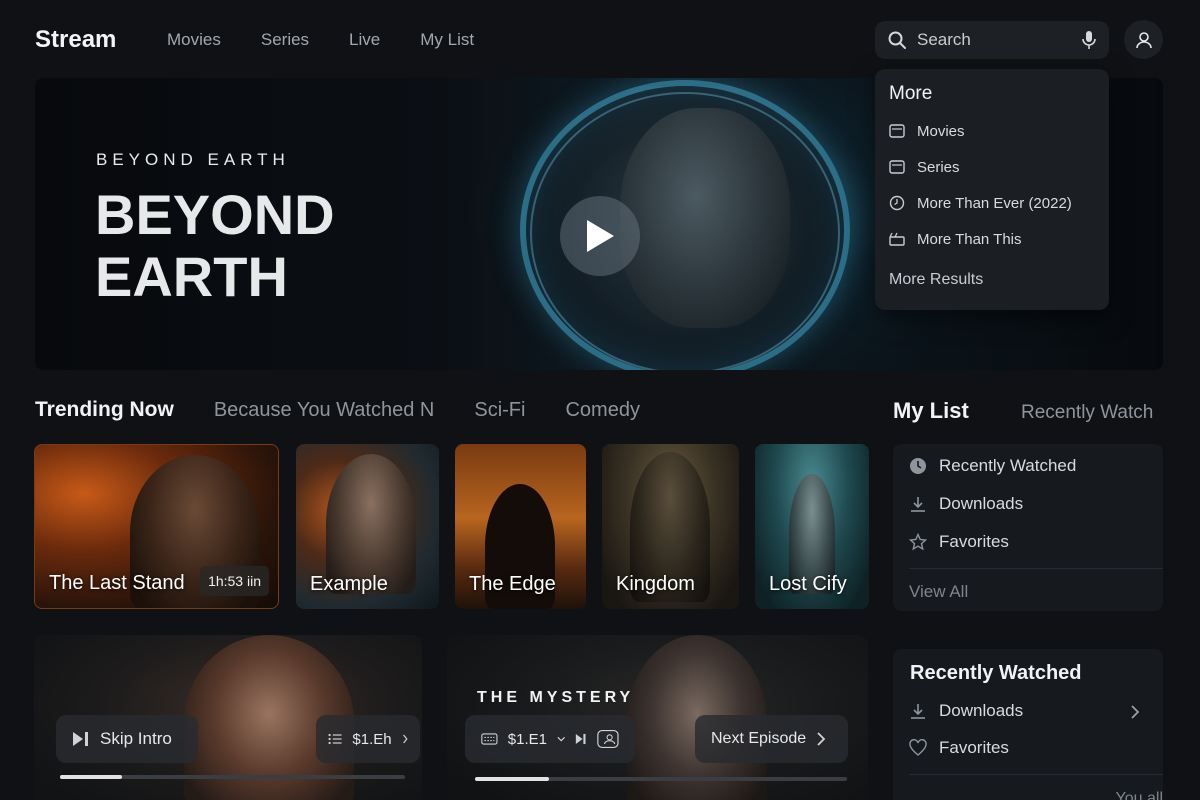 The image size is (1200, 800). What do you see at coordinates (556, 697) in the screenshot?
I see `player-title: THE MYSTERY` at bounding box center [556, 697].